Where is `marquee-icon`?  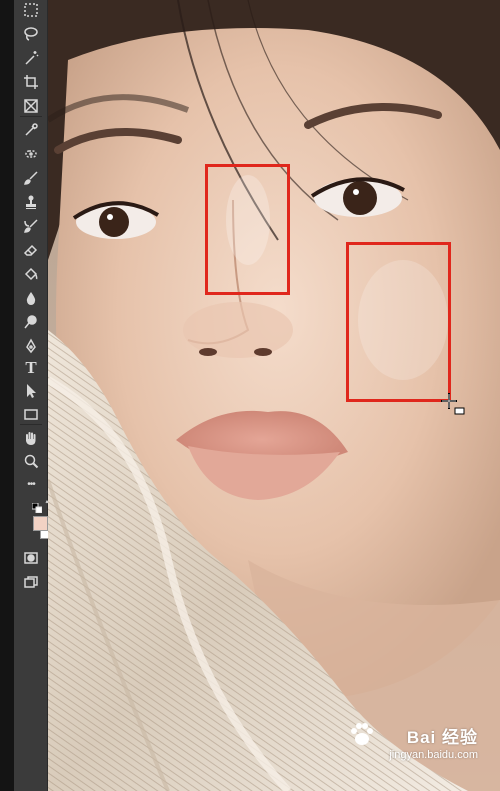 marquee-icon is located at coordinates (31, 10).